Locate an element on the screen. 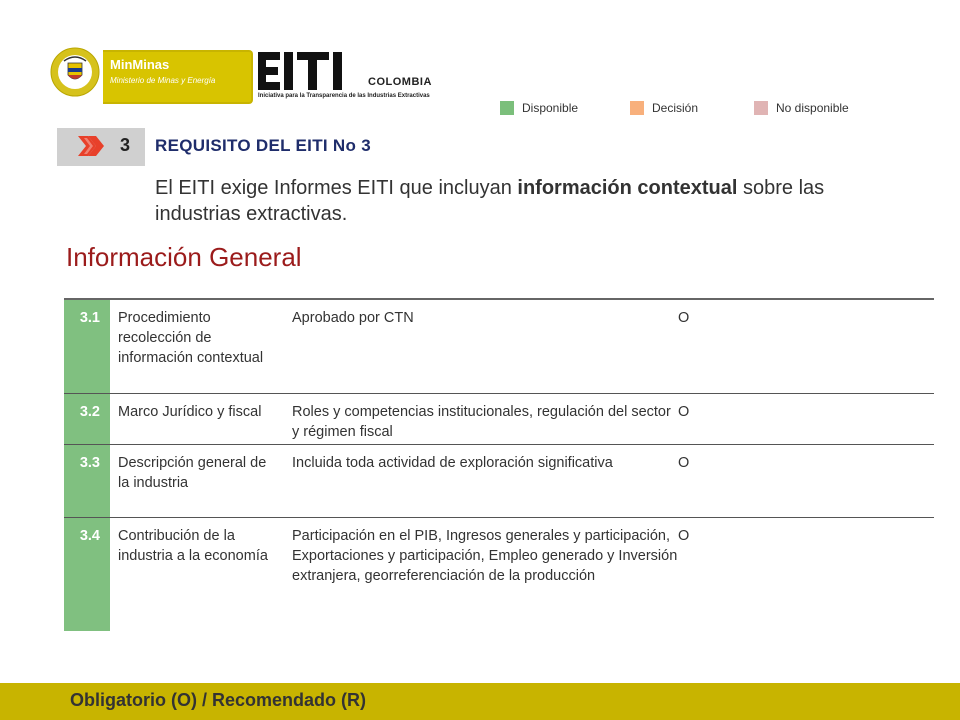  legend-decision: Decisión is located at coordinates (664, 108).